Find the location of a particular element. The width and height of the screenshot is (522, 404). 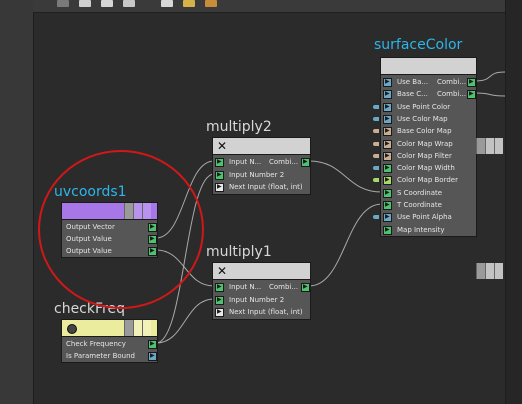

input-label: Base Color Map is located at coordinates (424, 131).